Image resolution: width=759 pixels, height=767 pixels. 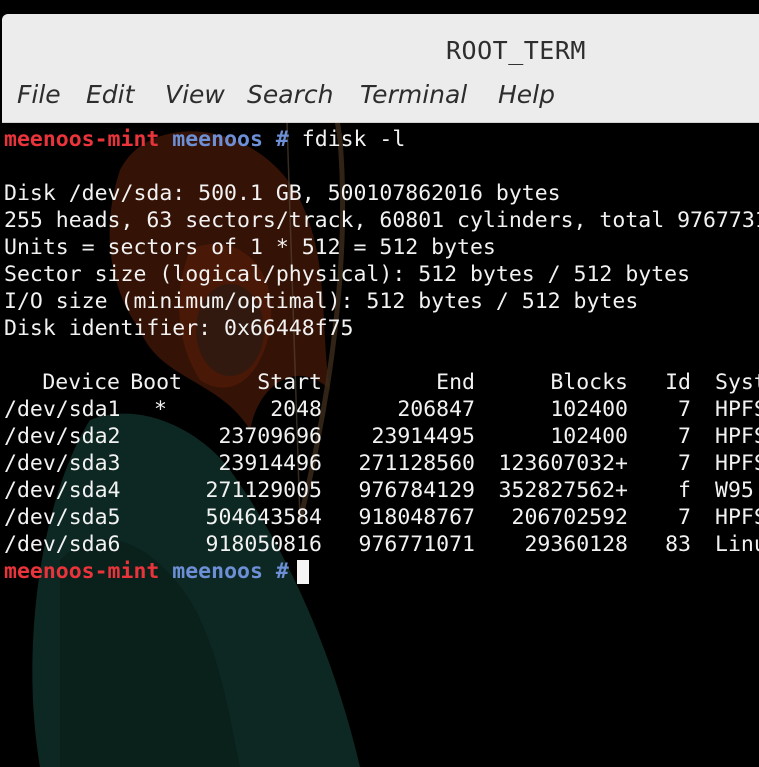 I want to click on menu-terminal: Terminal, so click(x=413, y=94).